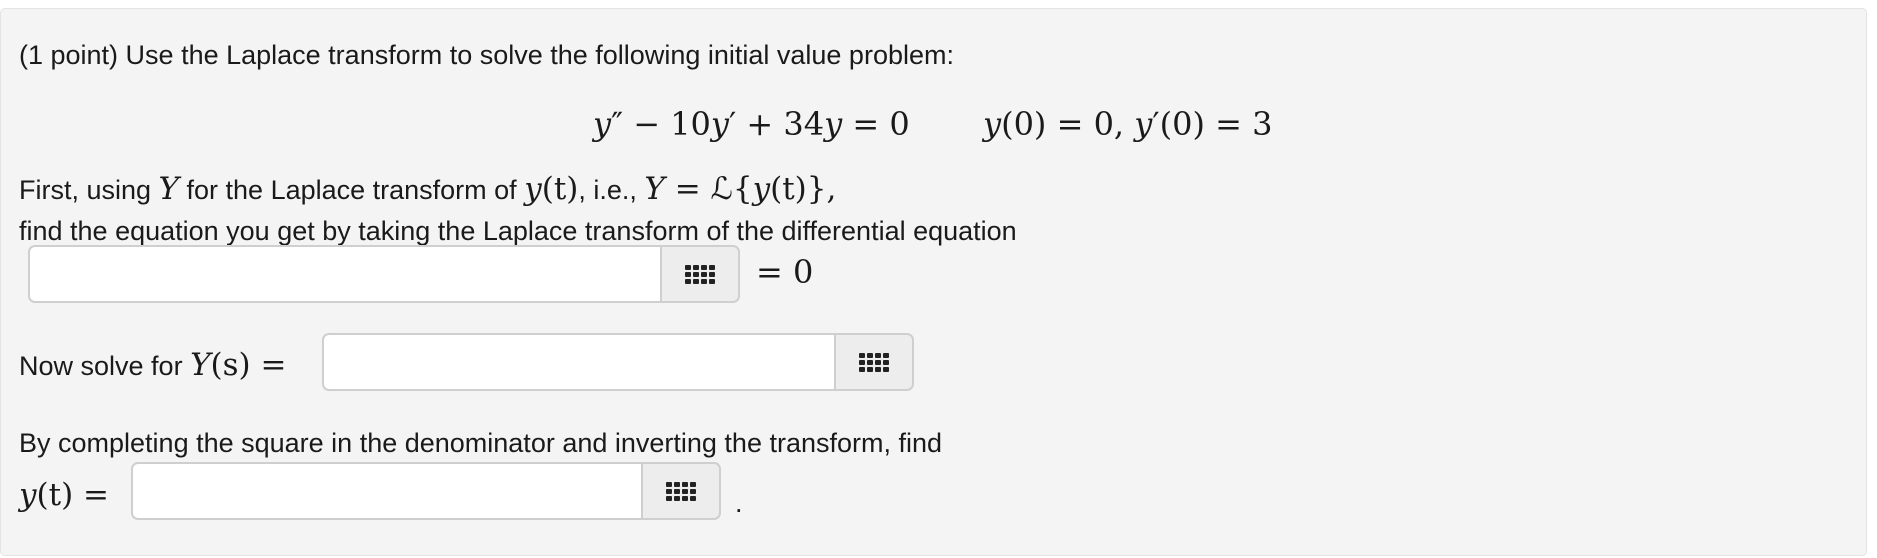 The height and width of the screenshot is (558, 1877). I want to click on step3-label: y(t) =, so click(64, 495).